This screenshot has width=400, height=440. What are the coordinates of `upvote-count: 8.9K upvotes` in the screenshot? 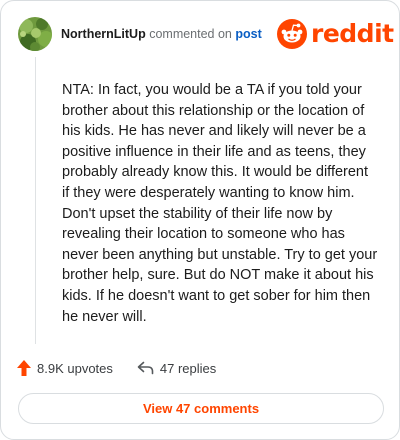 It's located at (75, 368).